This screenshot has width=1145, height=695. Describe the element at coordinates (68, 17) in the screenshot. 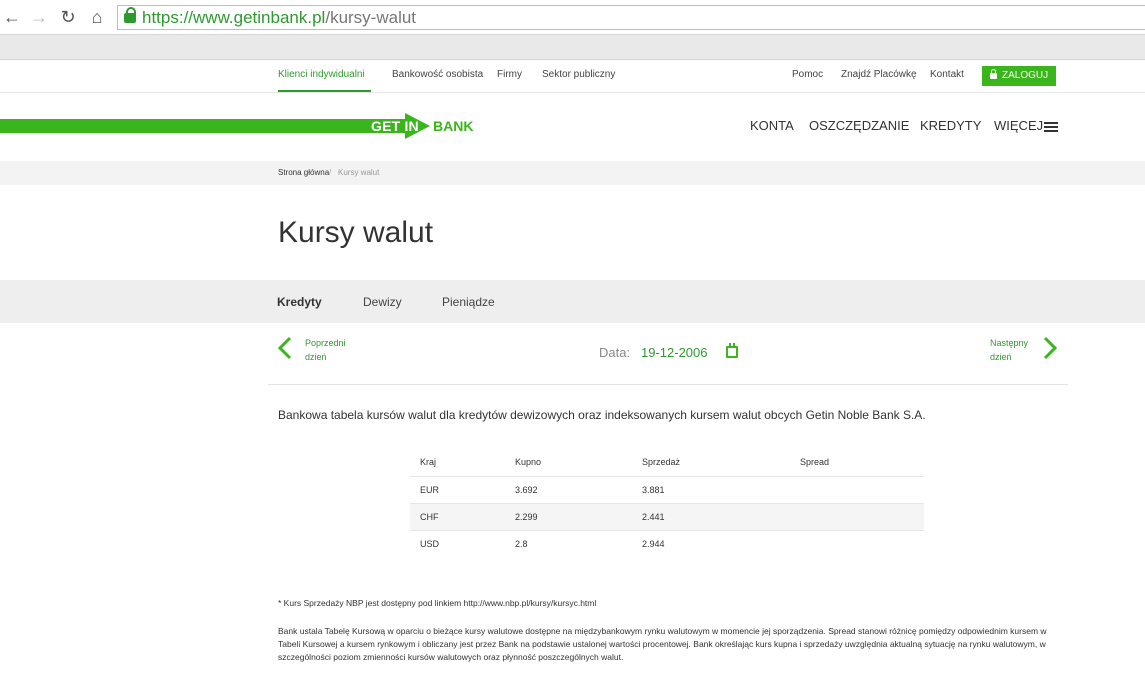

I see `reload-icon: ↻` at that location.